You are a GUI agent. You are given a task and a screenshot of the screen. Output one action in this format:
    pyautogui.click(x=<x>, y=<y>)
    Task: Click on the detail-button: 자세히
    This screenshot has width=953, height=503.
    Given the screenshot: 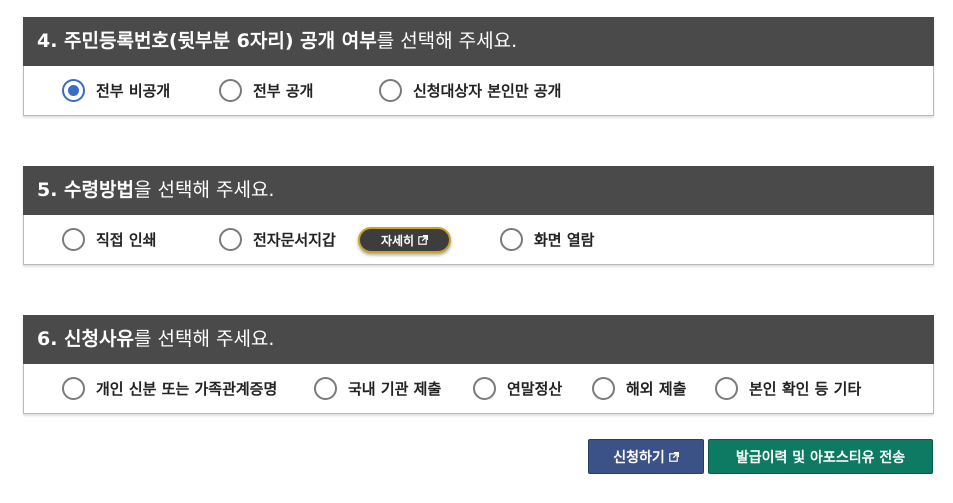 What is the action you would take?
    pyautogui.click(x=404, y=240)
    